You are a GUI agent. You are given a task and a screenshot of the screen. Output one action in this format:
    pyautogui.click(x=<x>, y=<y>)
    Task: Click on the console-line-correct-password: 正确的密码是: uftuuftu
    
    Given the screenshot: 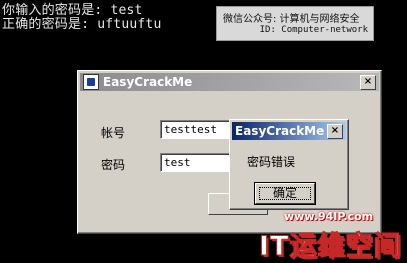 What is the action you would take?
    pyautogui.click(x=82, y=24)
    